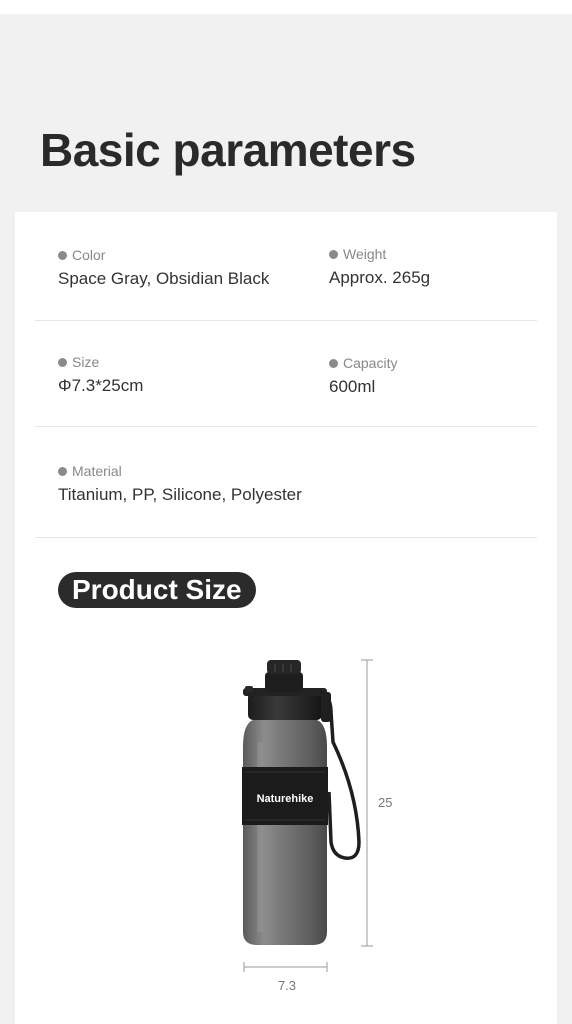  I want to click on param-color: Color Space Gray, Obsidian Black, so click(163, 268).